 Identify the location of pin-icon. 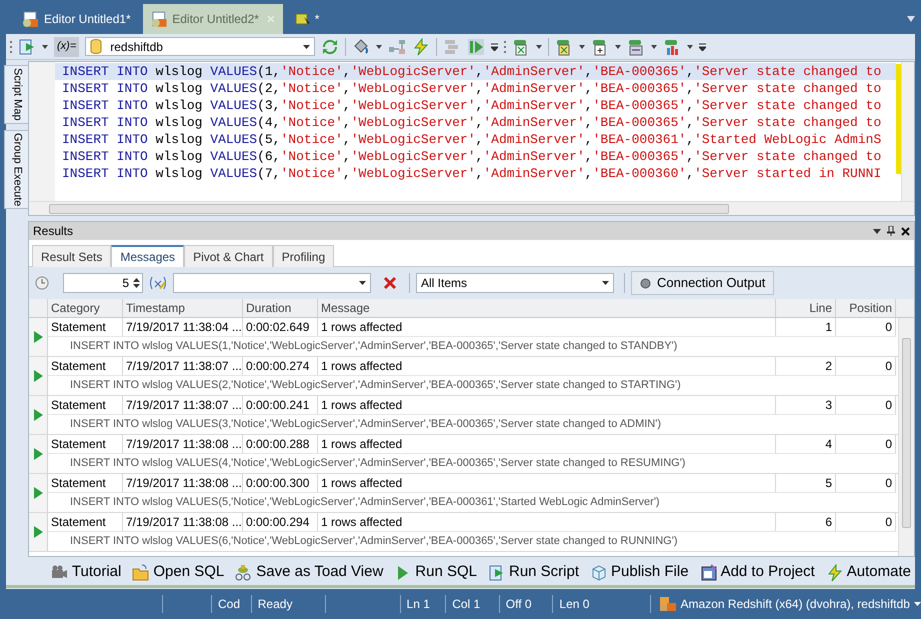
(891, 231).